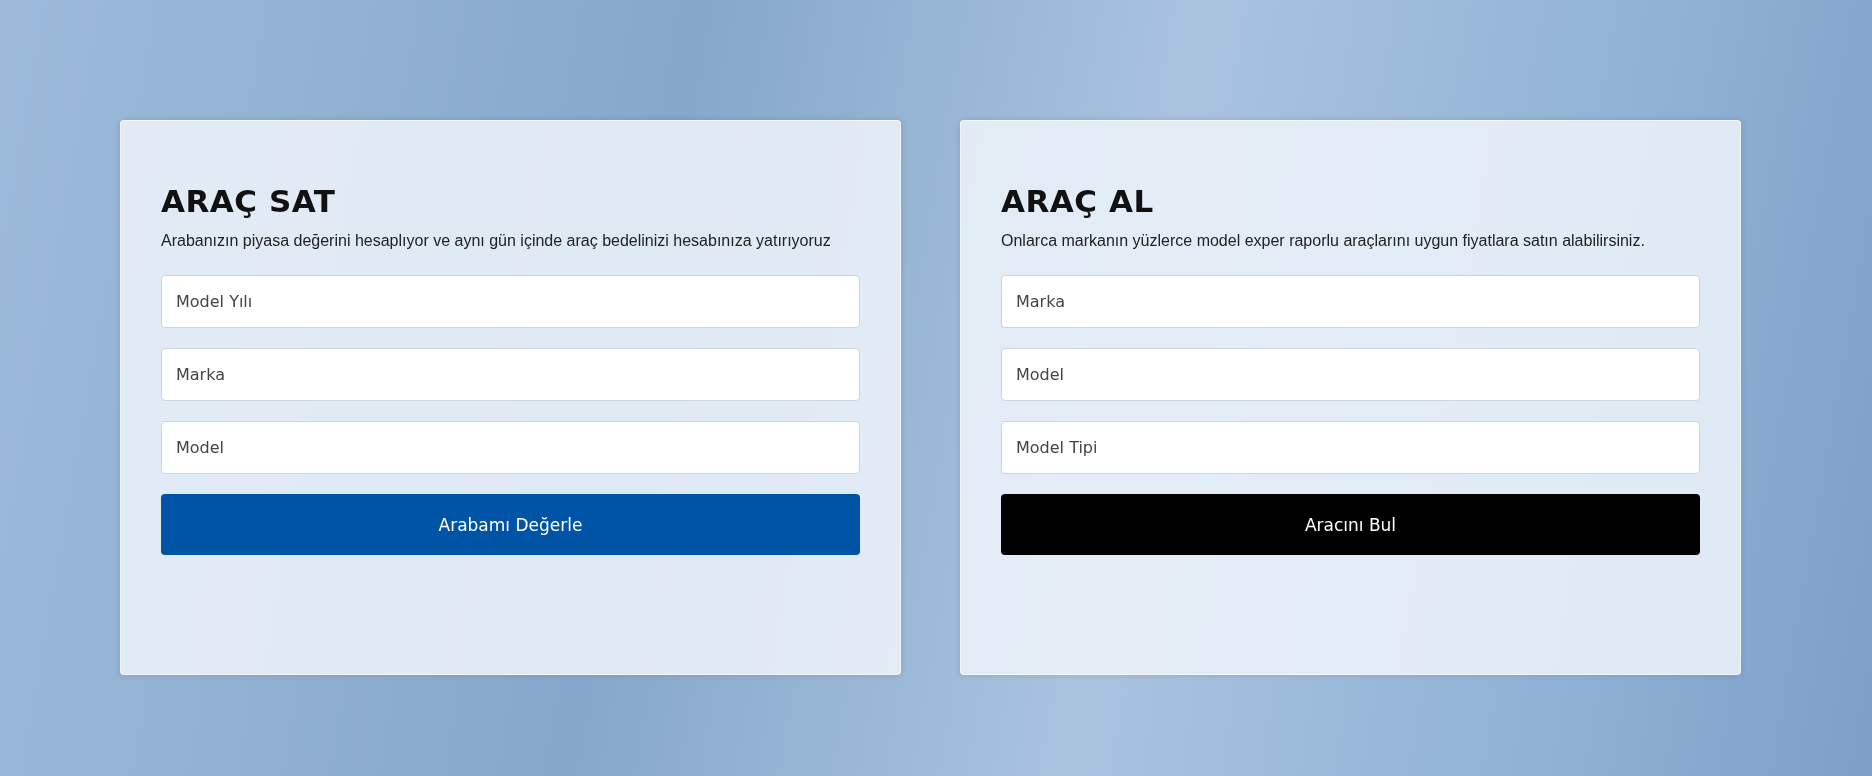 Image resolution: width=1872 pixels, height=776 pixels. I want to click on submit-button: Arabamı Değerle, so click(510, 524).